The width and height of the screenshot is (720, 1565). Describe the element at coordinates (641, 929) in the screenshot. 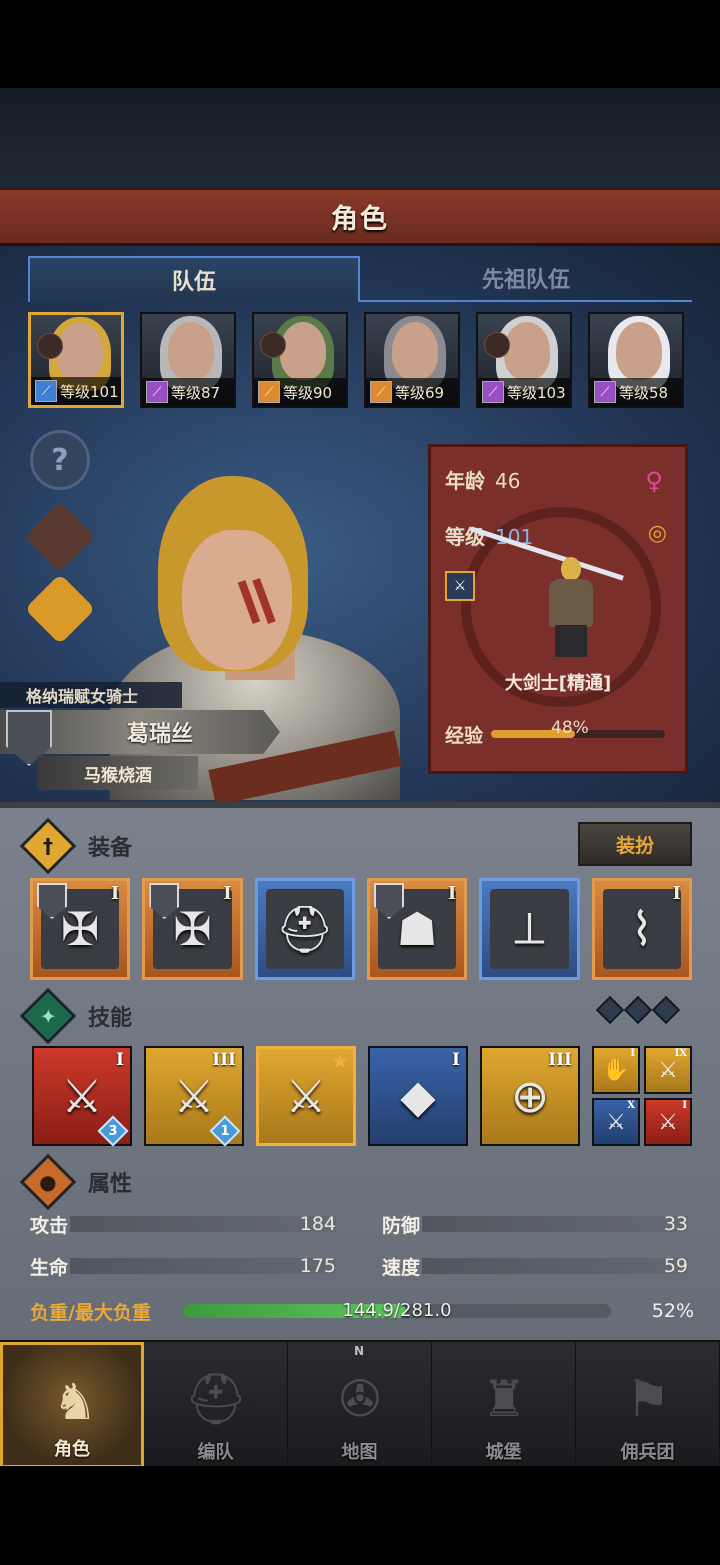

I see `equipment-slot: ⌇ I` at that location.